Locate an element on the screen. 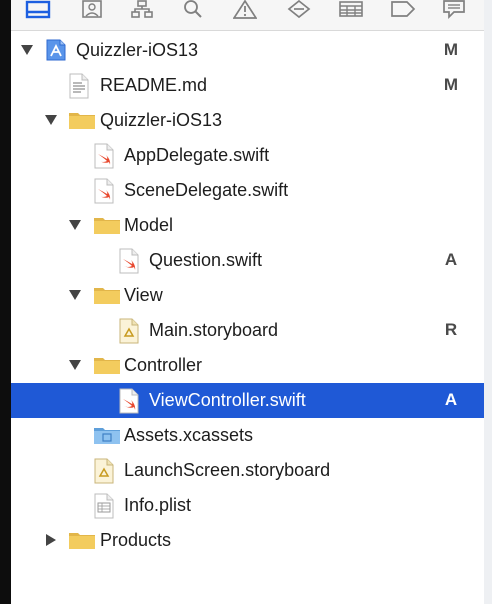 Image resolution: width=492 pixels, height=604 pixels. tree-row: Assets.xcassets is located at coordinates (247, 435).